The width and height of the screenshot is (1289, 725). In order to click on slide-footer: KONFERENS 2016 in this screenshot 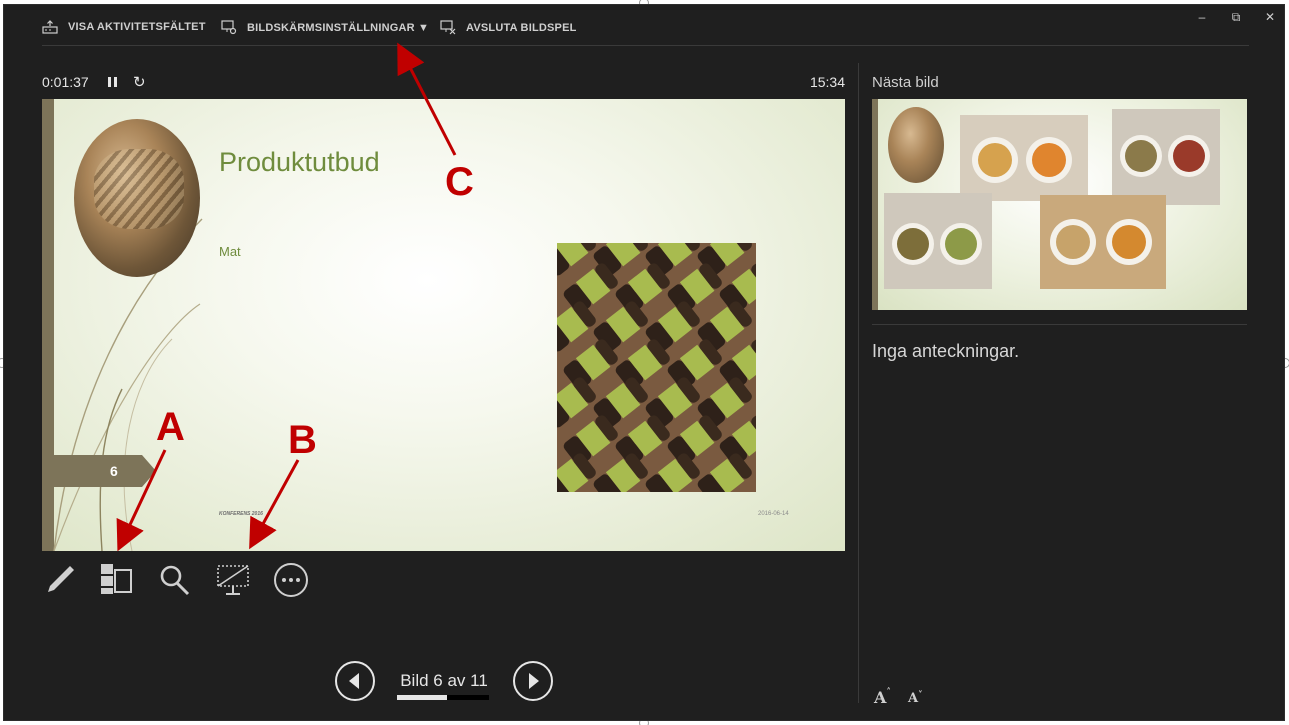, I will do `click(241, 514)`.